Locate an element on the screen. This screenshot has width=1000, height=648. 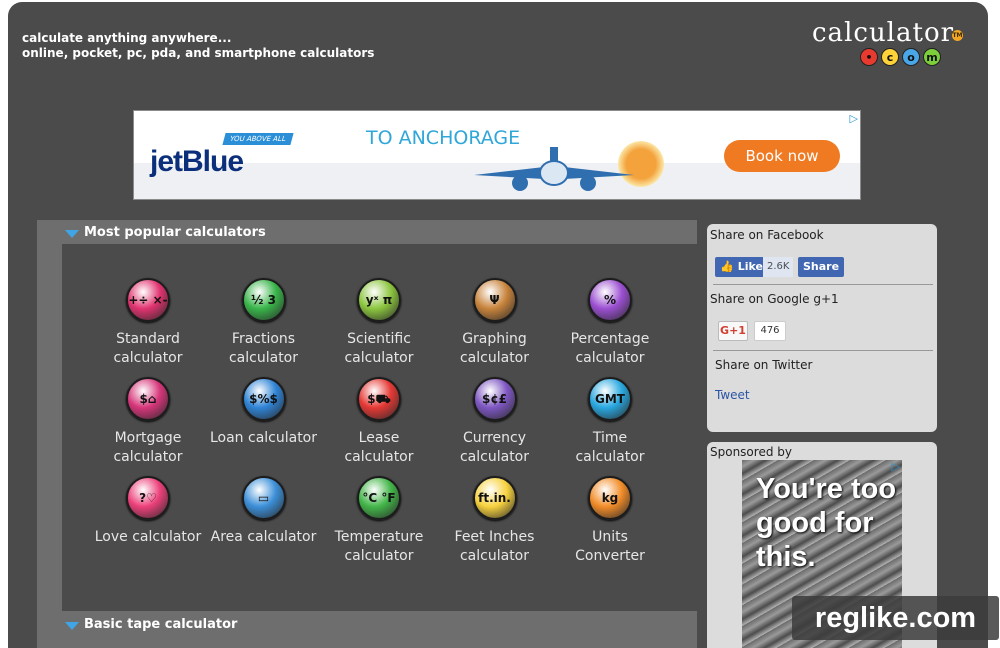
calculator-link: ft.in. Feet Inches calculator is located at coordinates (495, 521).